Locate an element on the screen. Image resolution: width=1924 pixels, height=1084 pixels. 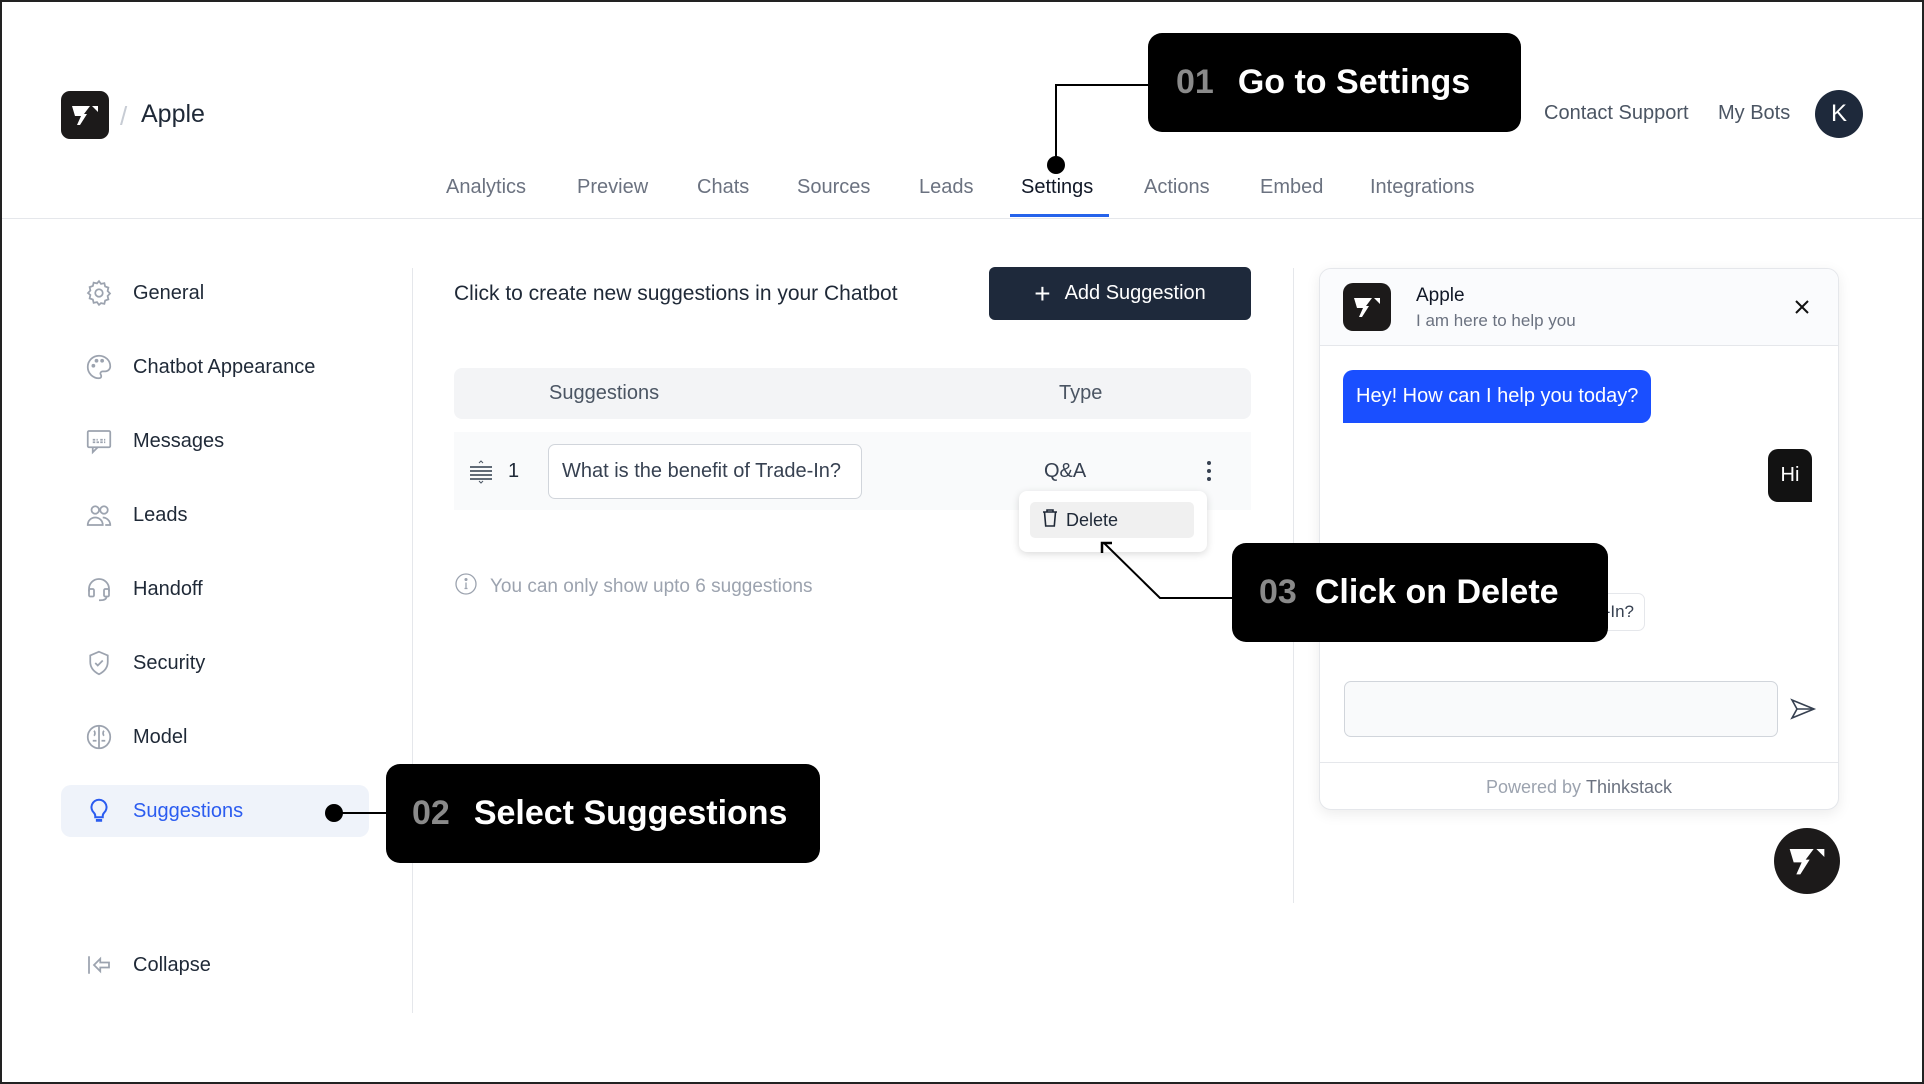
tab-sources: Sources is located at coordinates (833, 187).